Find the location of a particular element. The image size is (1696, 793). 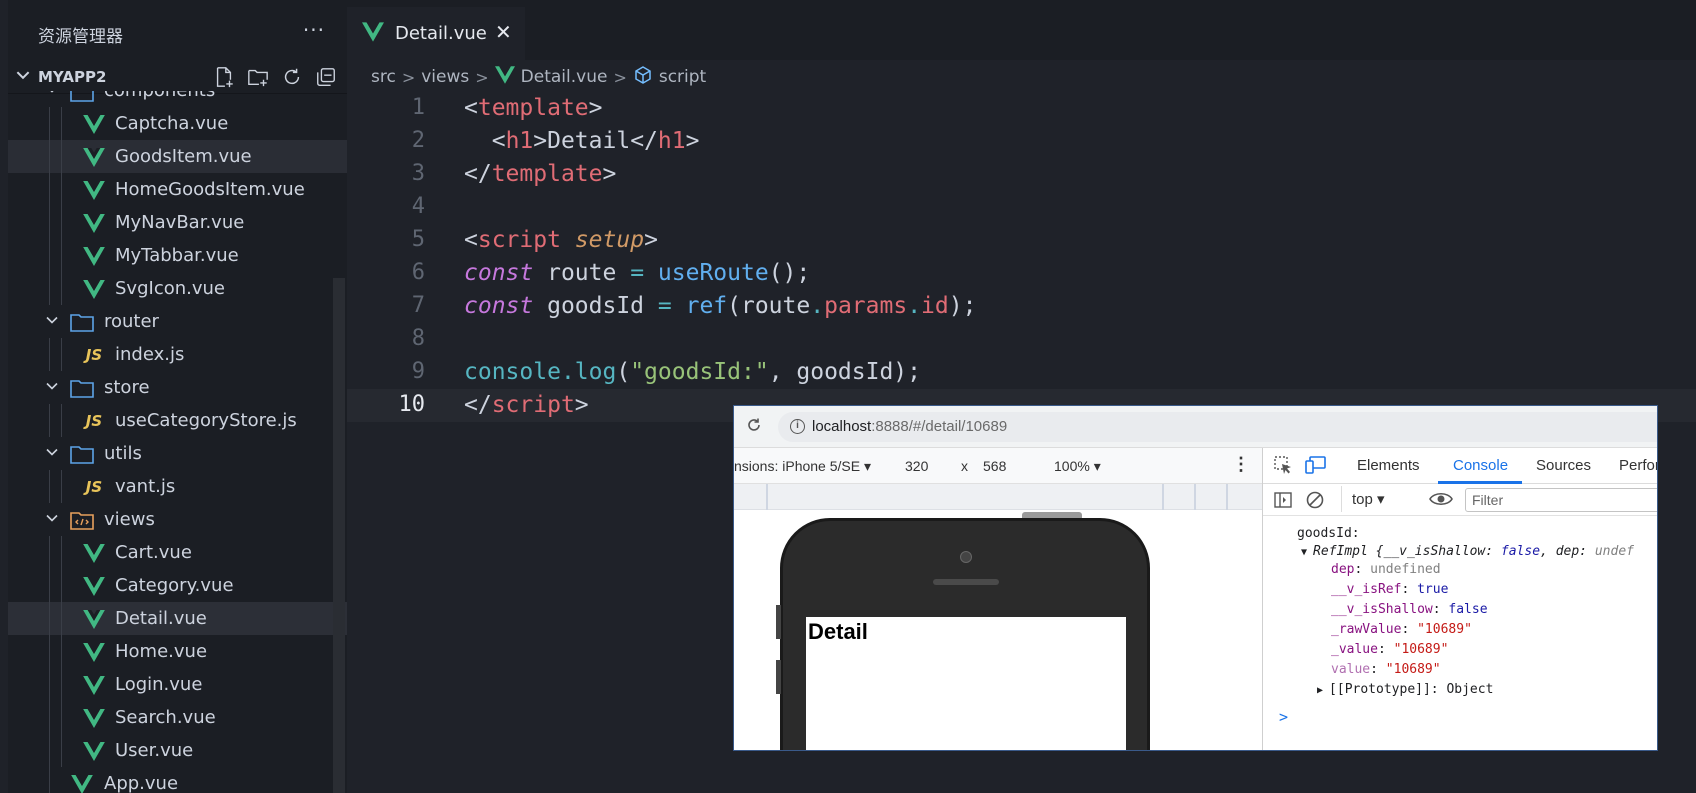

height-input: 568 is located at coordinates (994, 466).